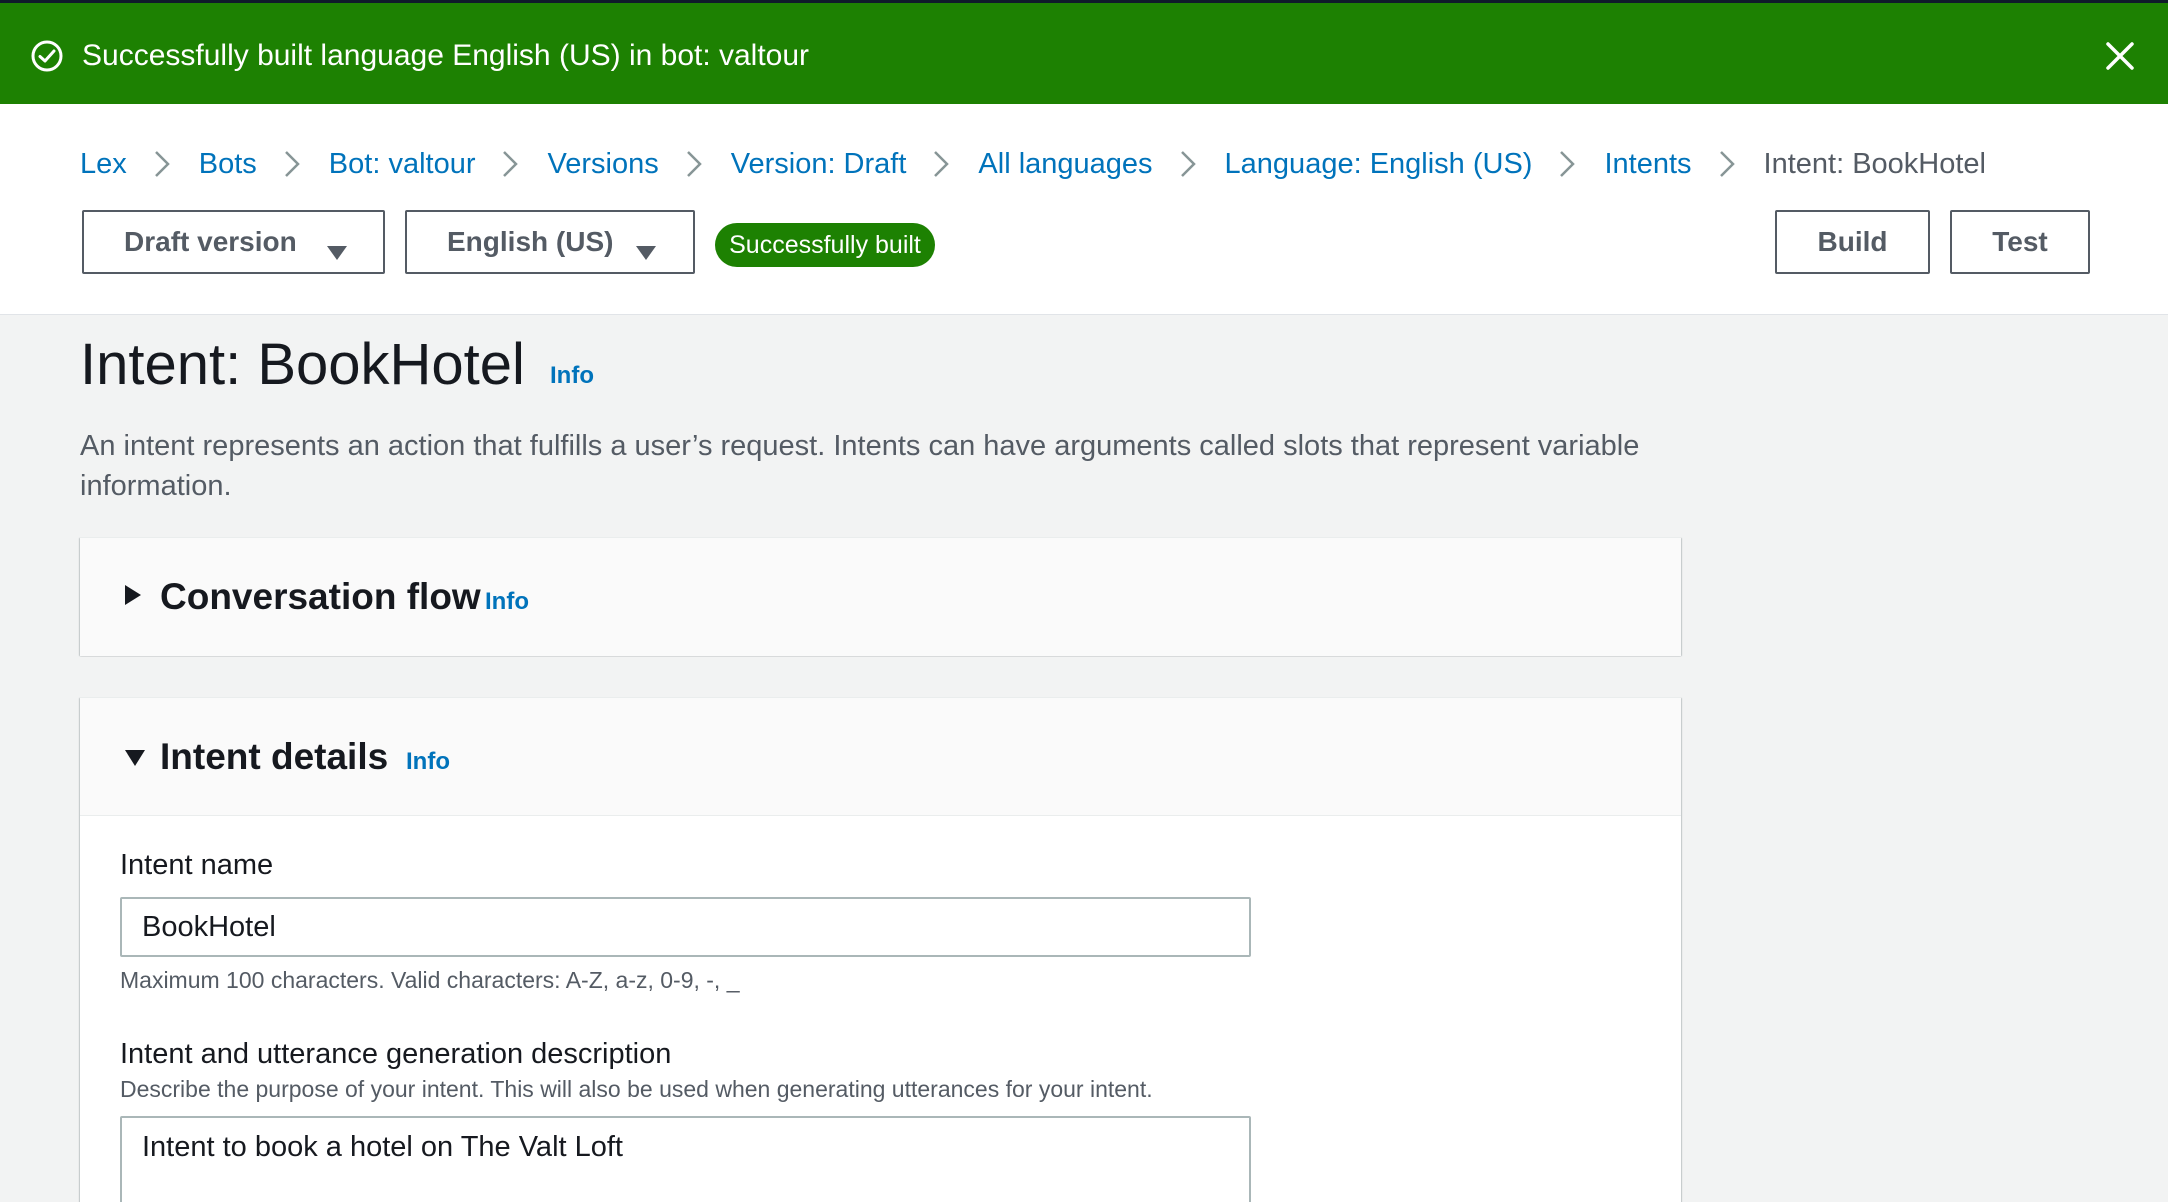 This screenshot has height=1202, width=2168. Describe the element at coordinates (1065, 164) in the screenshot. I see `breadcrumb-all-languages: All languages` at that location.